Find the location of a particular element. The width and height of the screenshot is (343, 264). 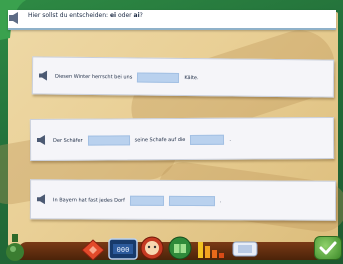

instruction-prefix: Hier sollst du entscheiden: is located at coordinates (69, 15).